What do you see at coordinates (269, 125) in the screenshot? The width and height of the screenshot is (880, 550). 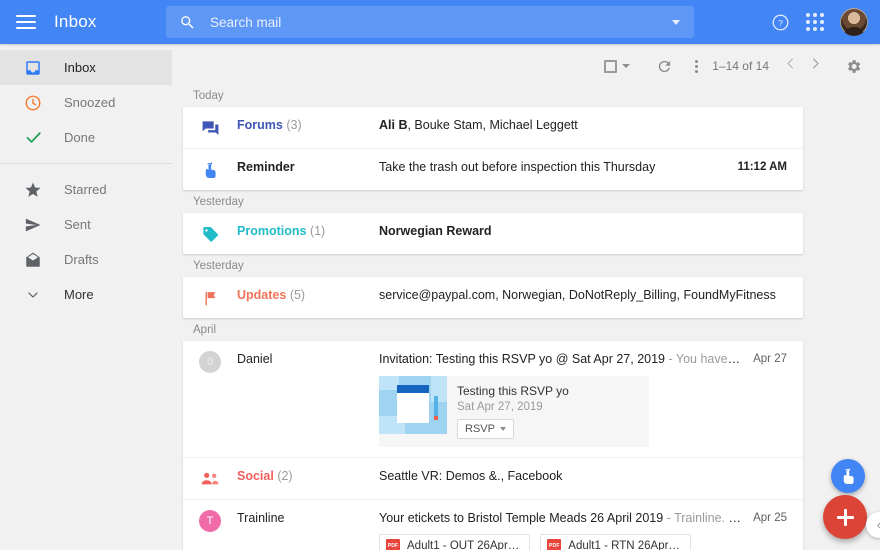 I see `category-name: Forums (3)` at bounding box center [269, 125].